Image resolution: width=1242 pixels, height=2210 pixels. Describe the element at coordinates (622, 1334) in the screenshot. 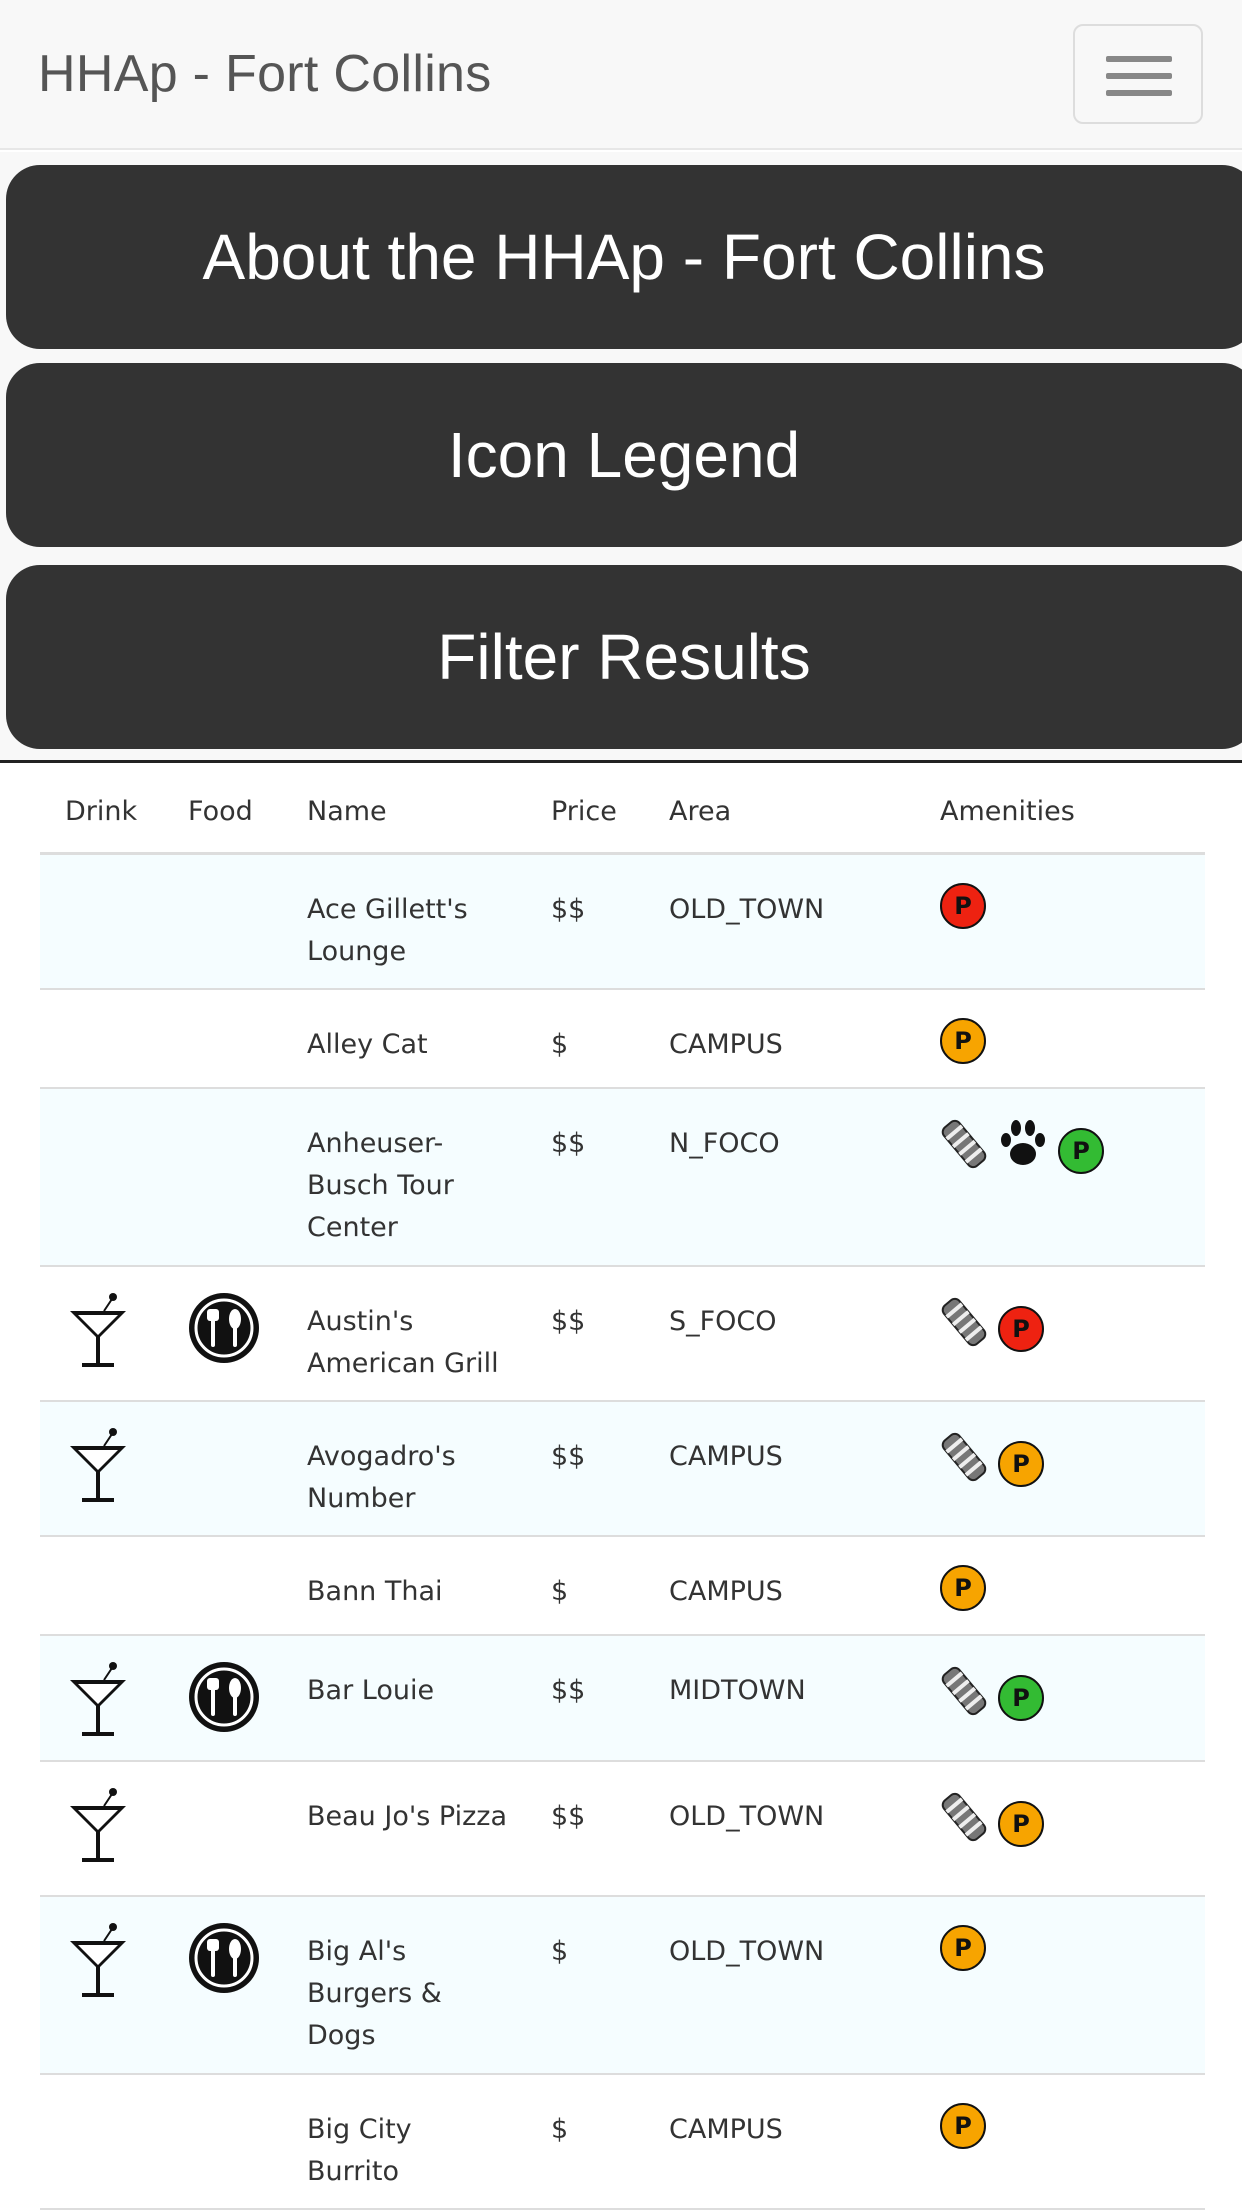

I see `table-row: Austin's American Grill $$ S_FOCO P` at that location.